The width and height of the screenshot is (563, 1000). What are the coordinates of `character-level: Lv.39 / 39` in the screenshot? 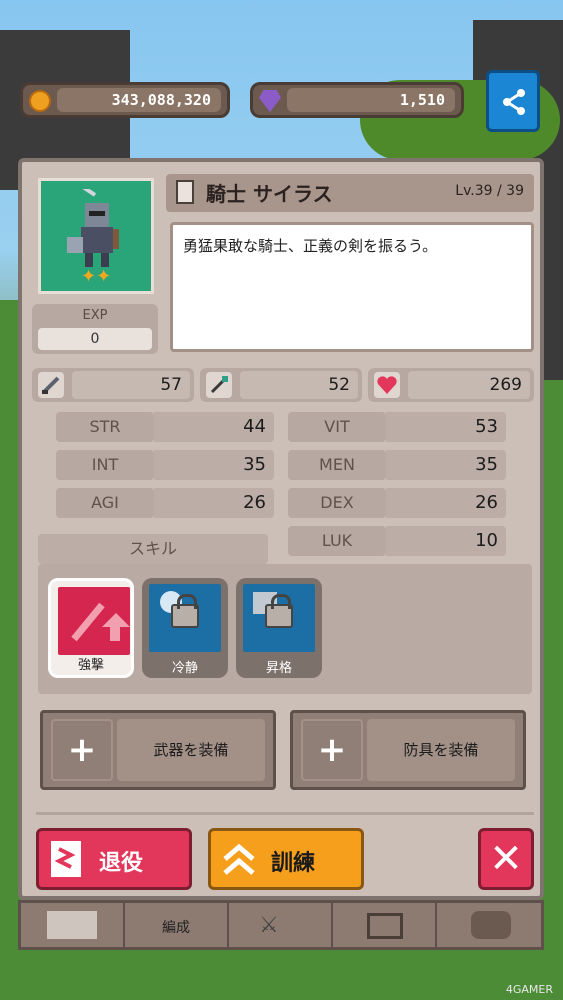 It's located at (489, 191).